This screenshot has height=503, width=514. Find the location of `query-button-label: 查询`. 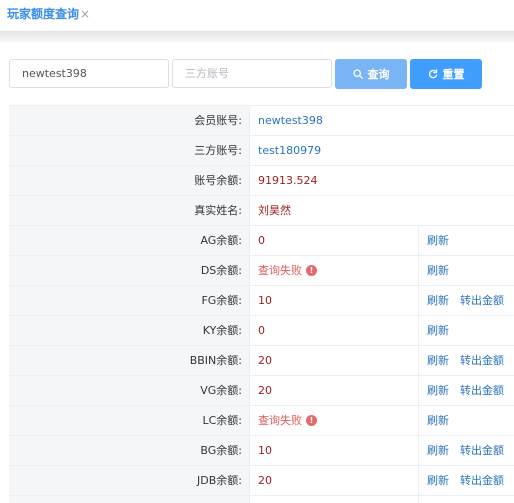

query-button-label: 查询 is located at coordinates (378, 74).